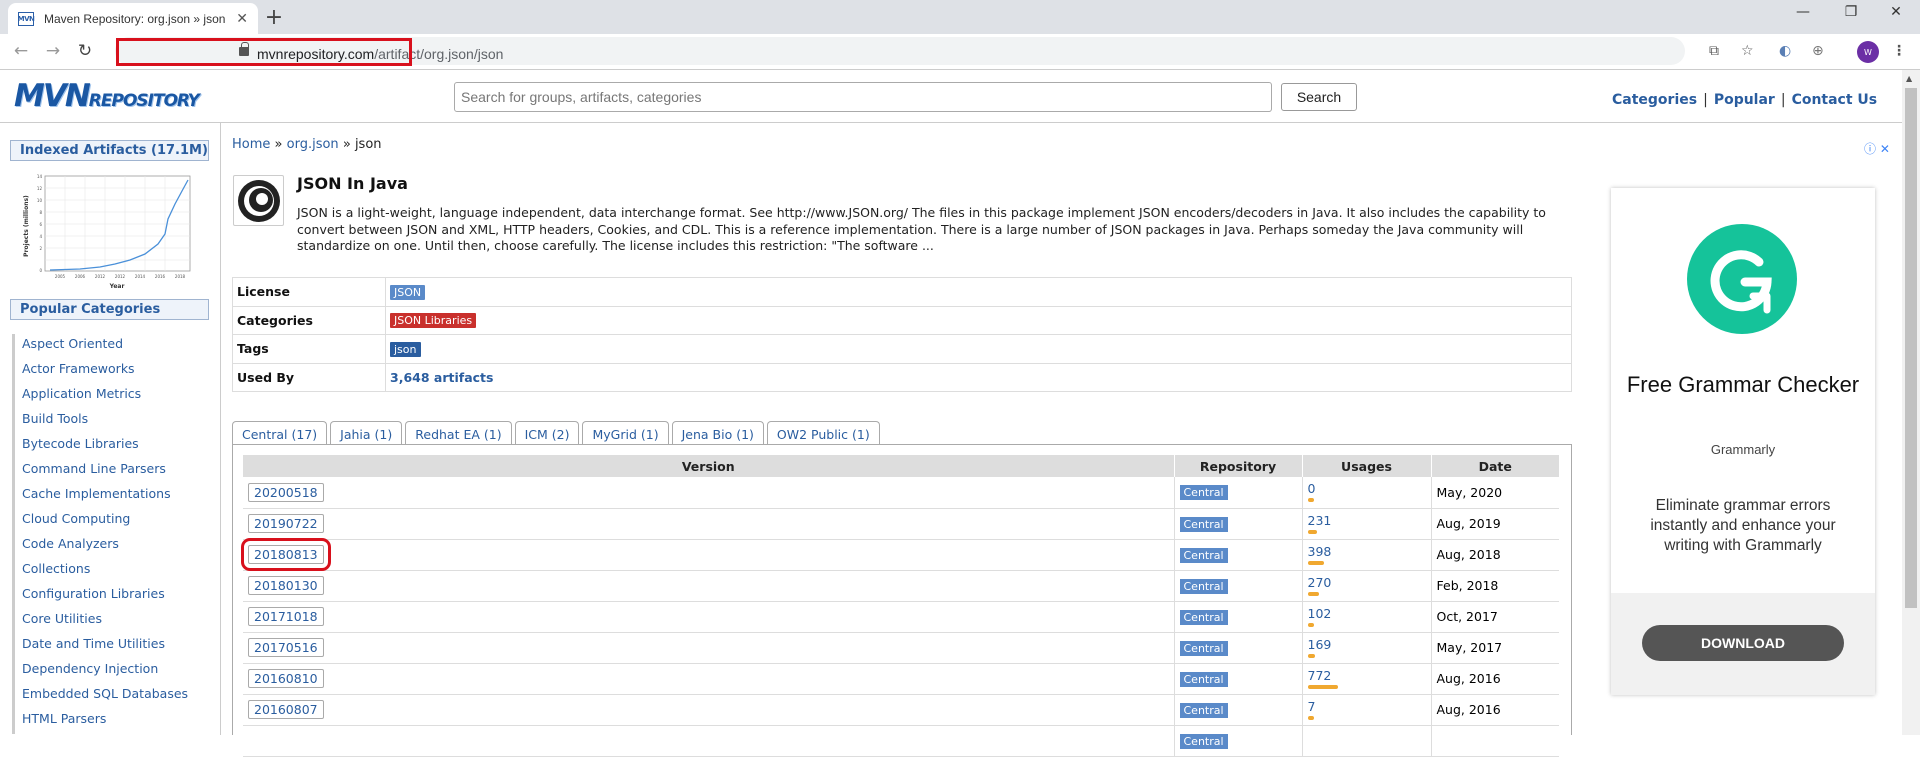 This screenshot has width=1920, height=757. Describe the element at coordinates (1367, 582) in the screenshot. I see `usages-link: 270` at that location.